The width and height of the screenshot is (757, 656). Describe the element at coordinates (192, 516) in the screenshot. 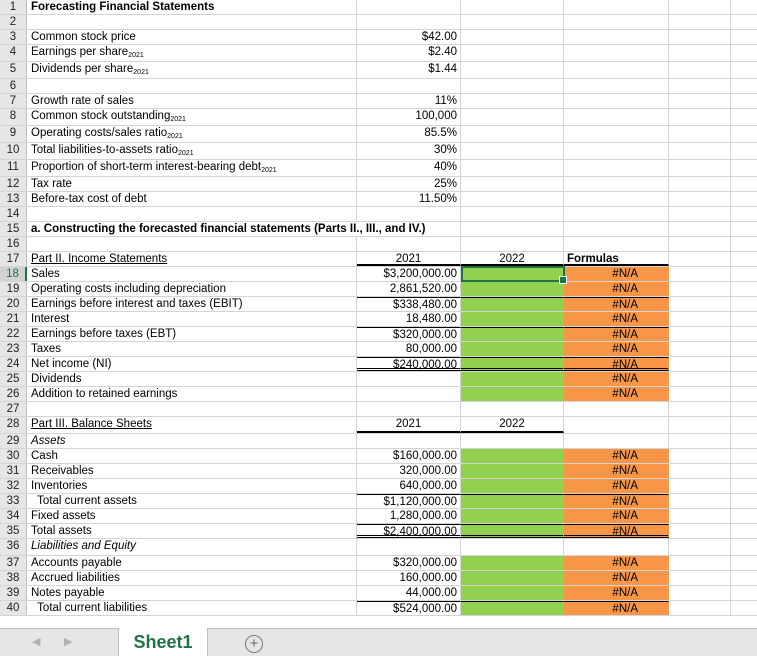

I see `label-cell: Fixed assets` at that location.